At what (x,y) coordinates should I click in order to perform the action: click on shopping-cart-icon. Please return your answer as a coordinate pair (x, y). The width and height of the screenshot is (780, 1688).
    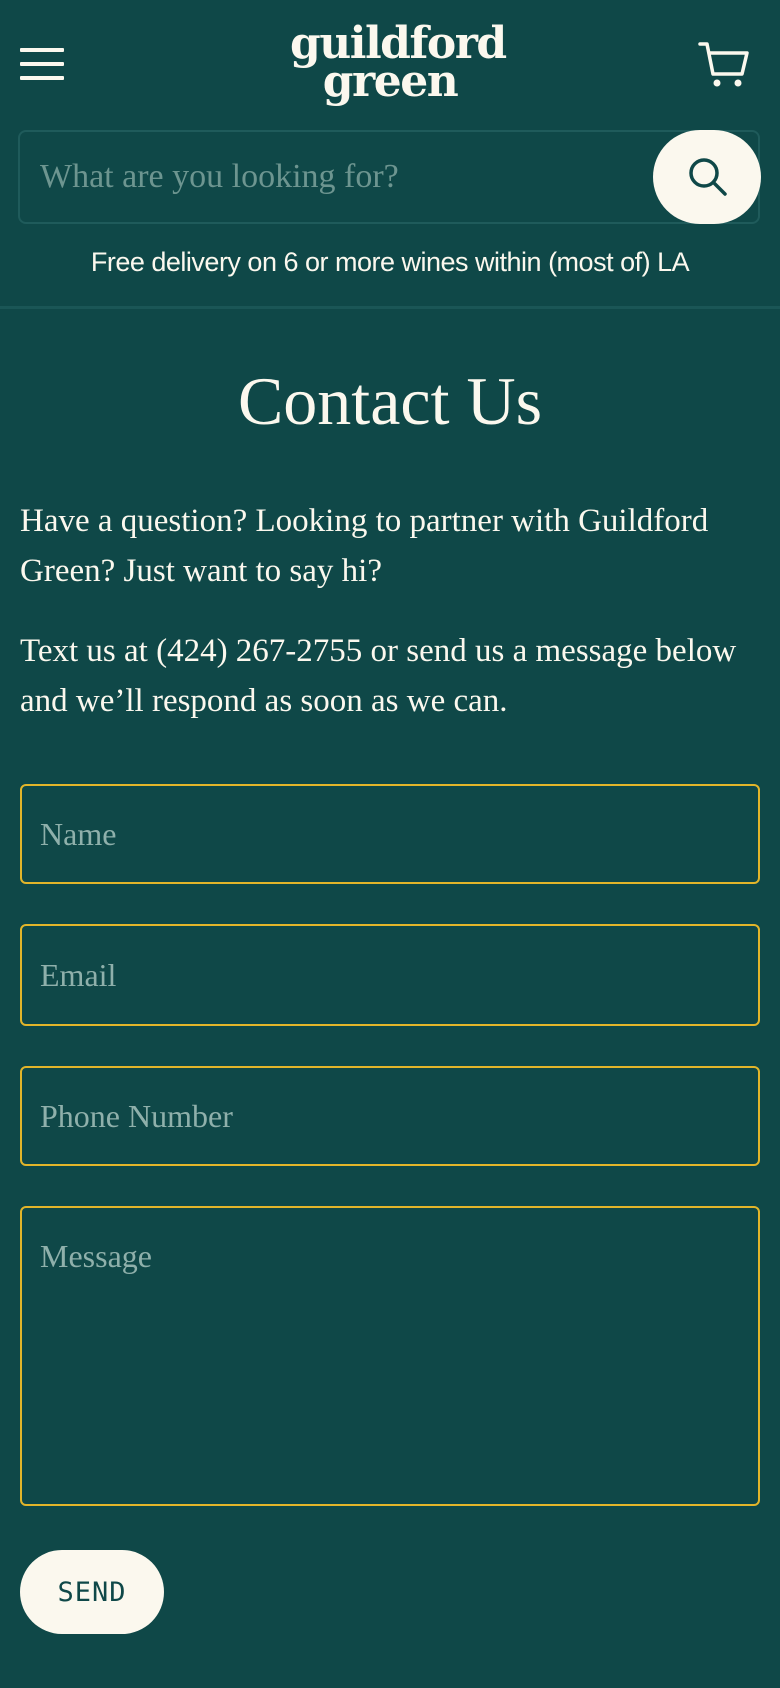
    Looking at the image, I should click on (724, 66).